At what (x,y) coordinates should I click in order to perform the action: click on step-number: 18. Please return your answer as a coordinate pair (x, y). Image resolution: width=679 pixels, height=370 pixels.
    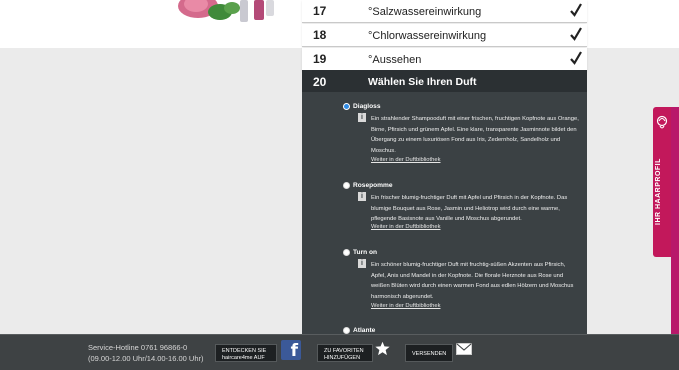
    Looking at the image, I should click on (320, 35).